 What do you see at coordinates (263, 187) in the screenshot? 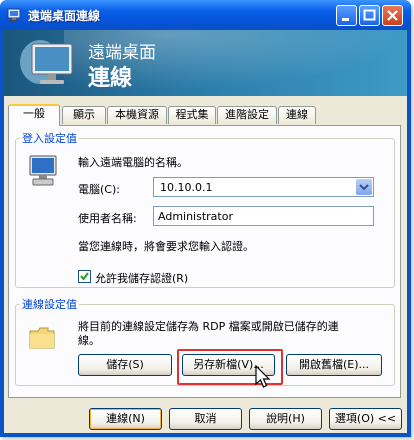
I see `computer-combobox: 10.10.0.1` at bounding box center [263, 187].